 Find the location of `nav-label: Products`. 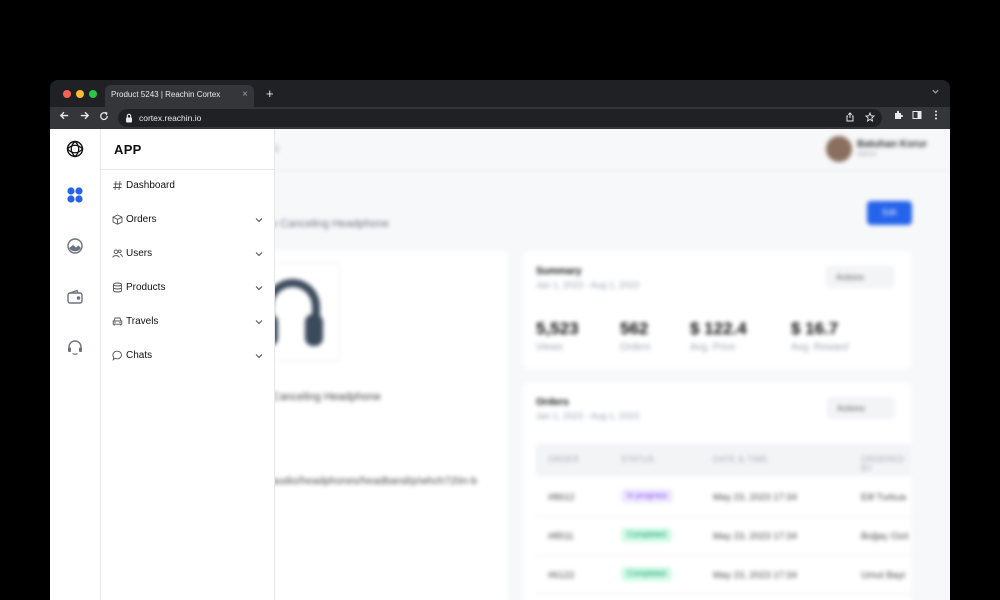

nav-label: Products is located at coordinates (146, 287).